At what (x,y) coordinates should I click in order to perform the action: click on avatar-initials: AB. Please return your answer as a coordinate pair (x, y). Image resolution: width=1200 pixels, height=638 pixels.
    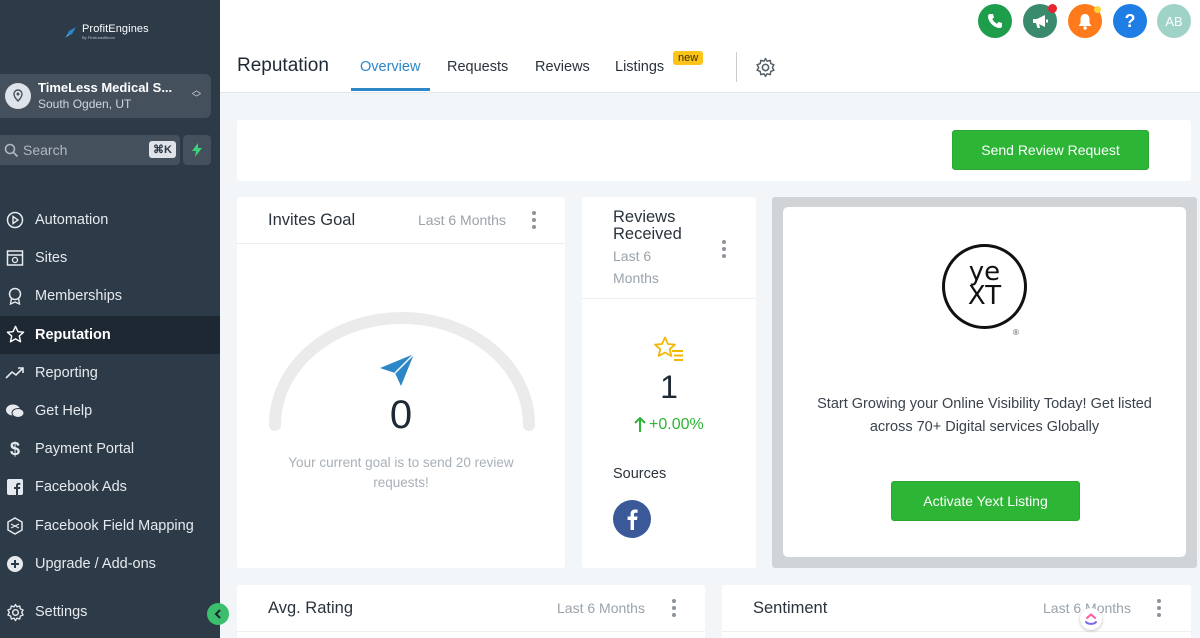
    Looking at the image, I should click on (1174, 21).